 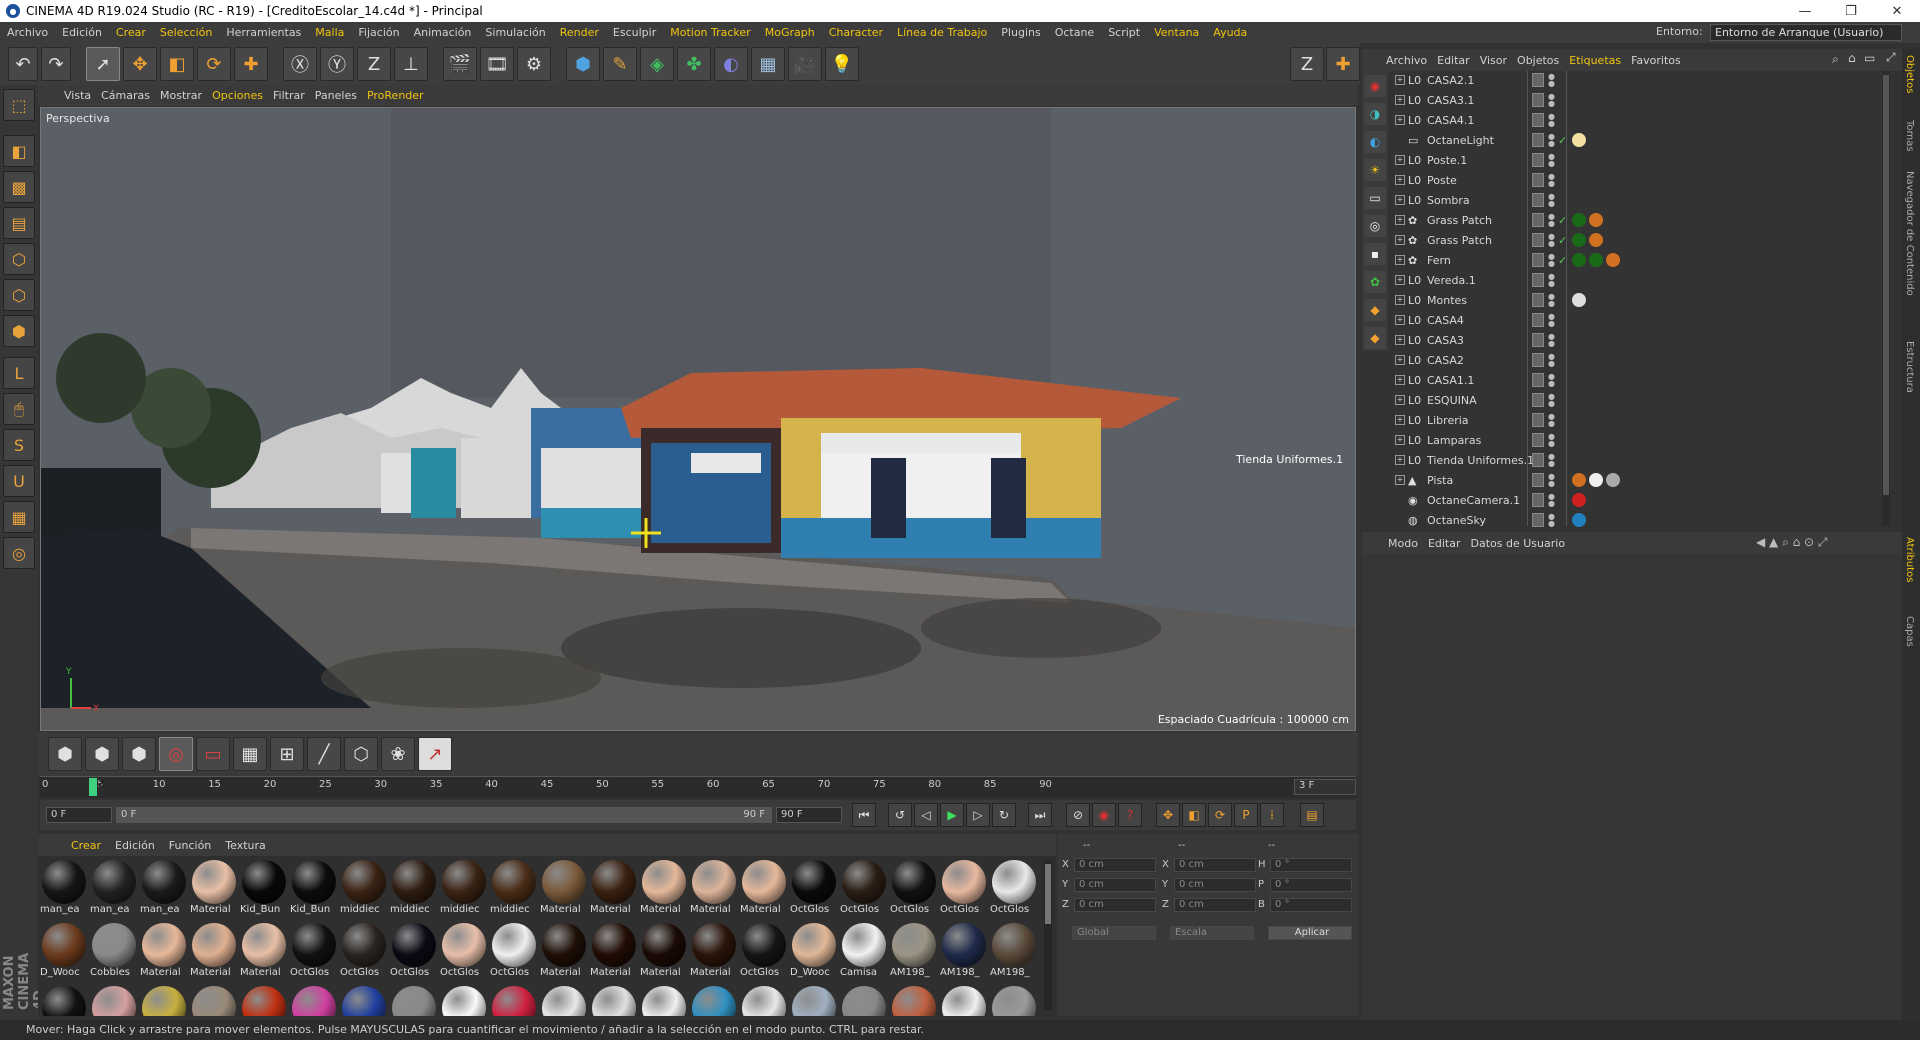 I want to click on solo-icon: ◎, so click(x=19, y=553).